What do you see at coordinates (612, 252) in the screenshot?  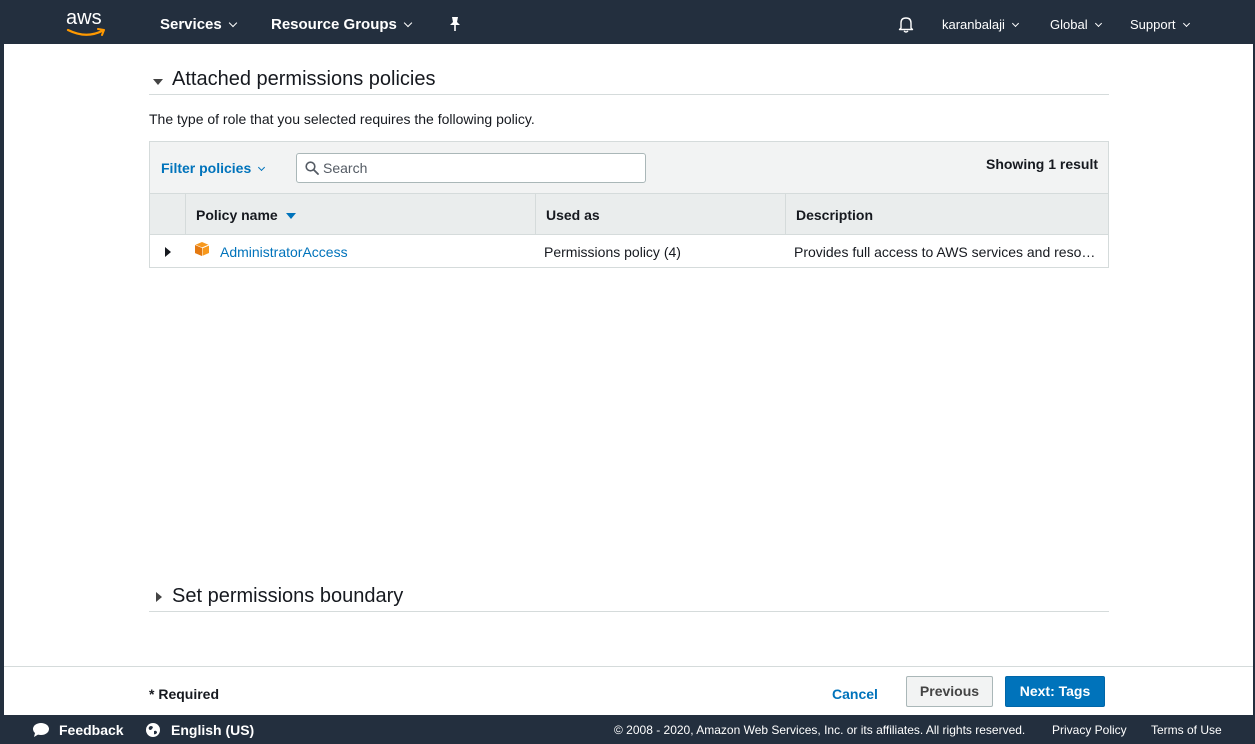 I see `policy-used-as: Permissions policy (4)` at bounding box center [612, 252].